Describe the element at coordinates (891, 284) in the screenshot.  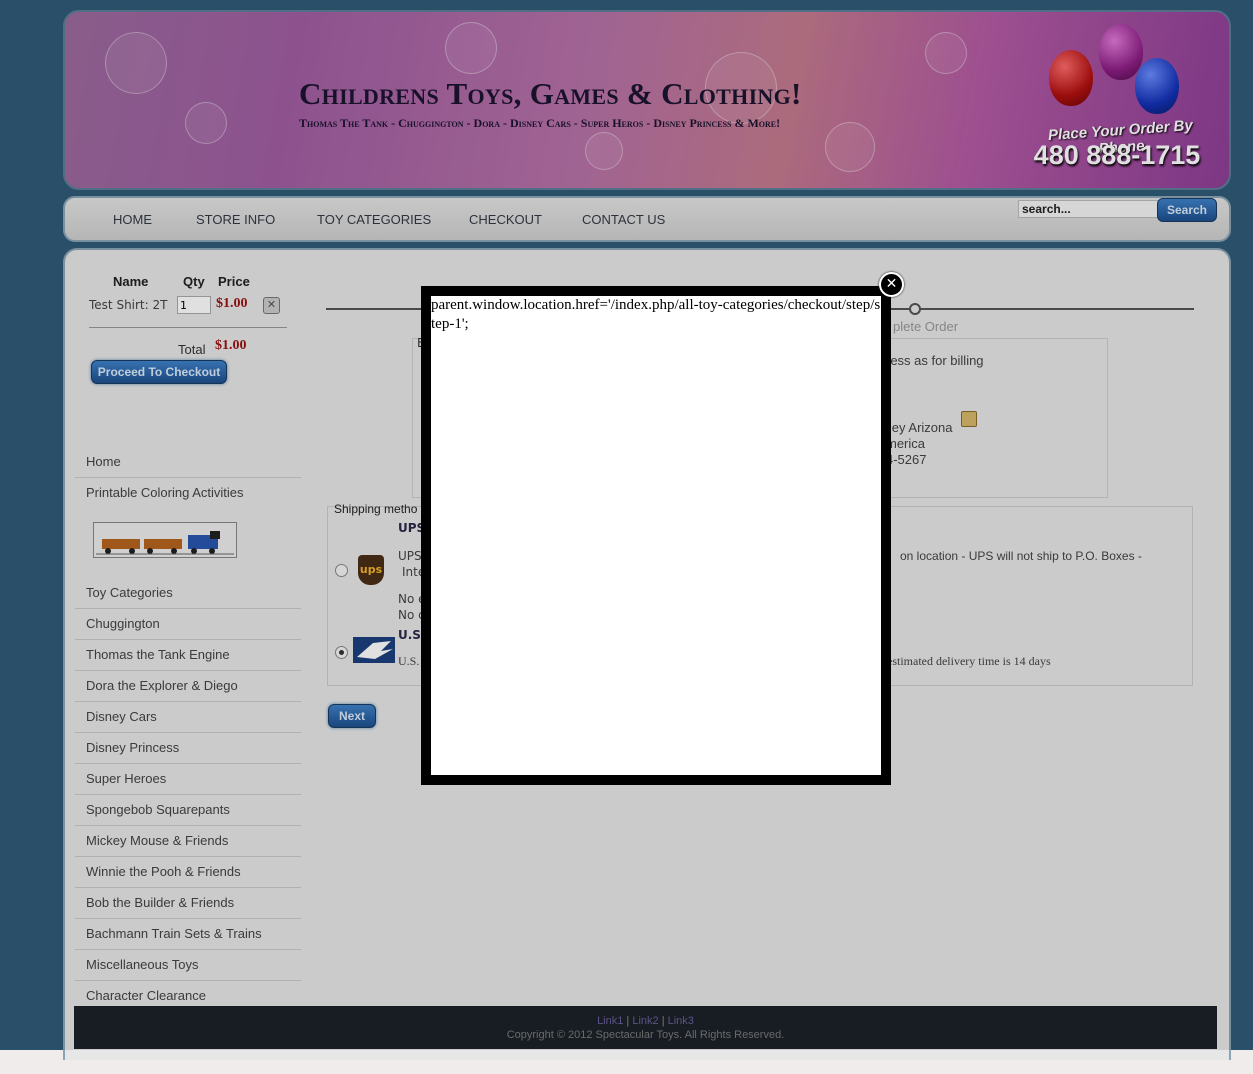
I see `close-icon: ✕` at that location.